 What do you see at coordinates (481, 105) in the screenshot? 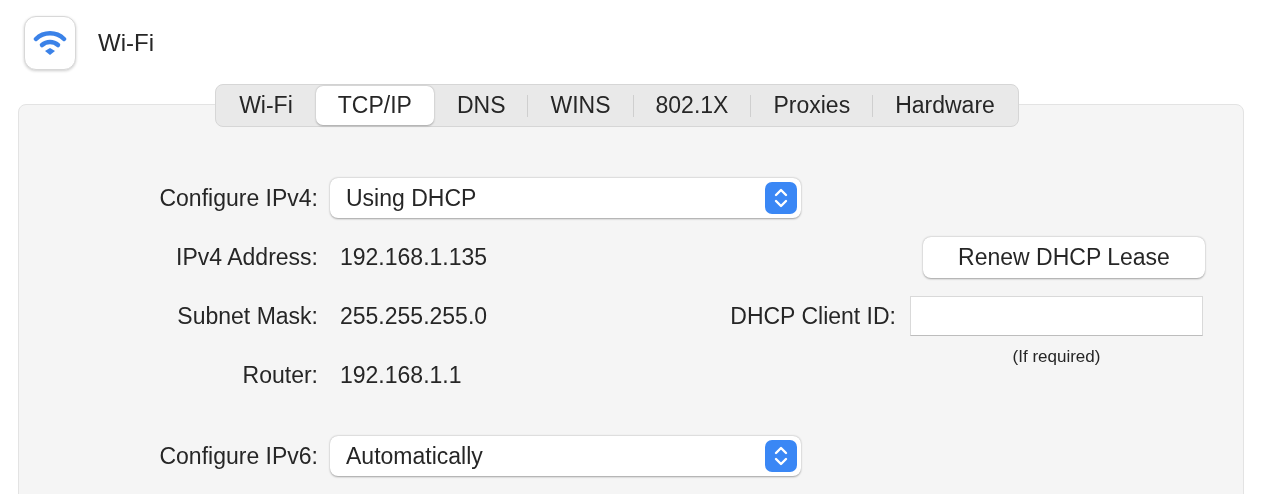
I see `tab: DNS` at bounding box center [481, 105].